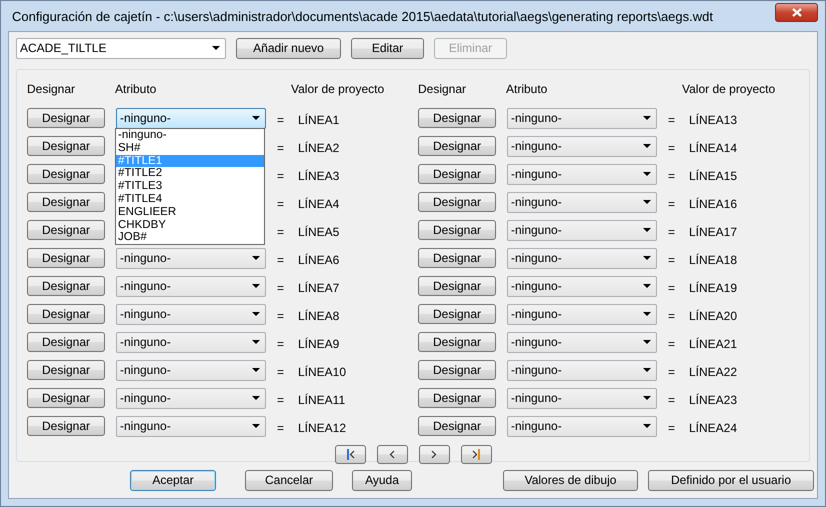 Image resolution: width=826 pixels, height=507 pixels. What do you see at coordinates (713, 371) in the screenshot?
I see `project-value: LÍNEA22` at bounding box center [713, 371].